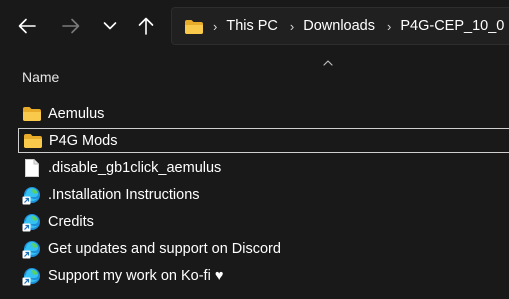 The height and width of the screenshot is (299, 509). I want to click on breadcrumb-current-folder: P4G-CEP_10_0, so click(452, 26).